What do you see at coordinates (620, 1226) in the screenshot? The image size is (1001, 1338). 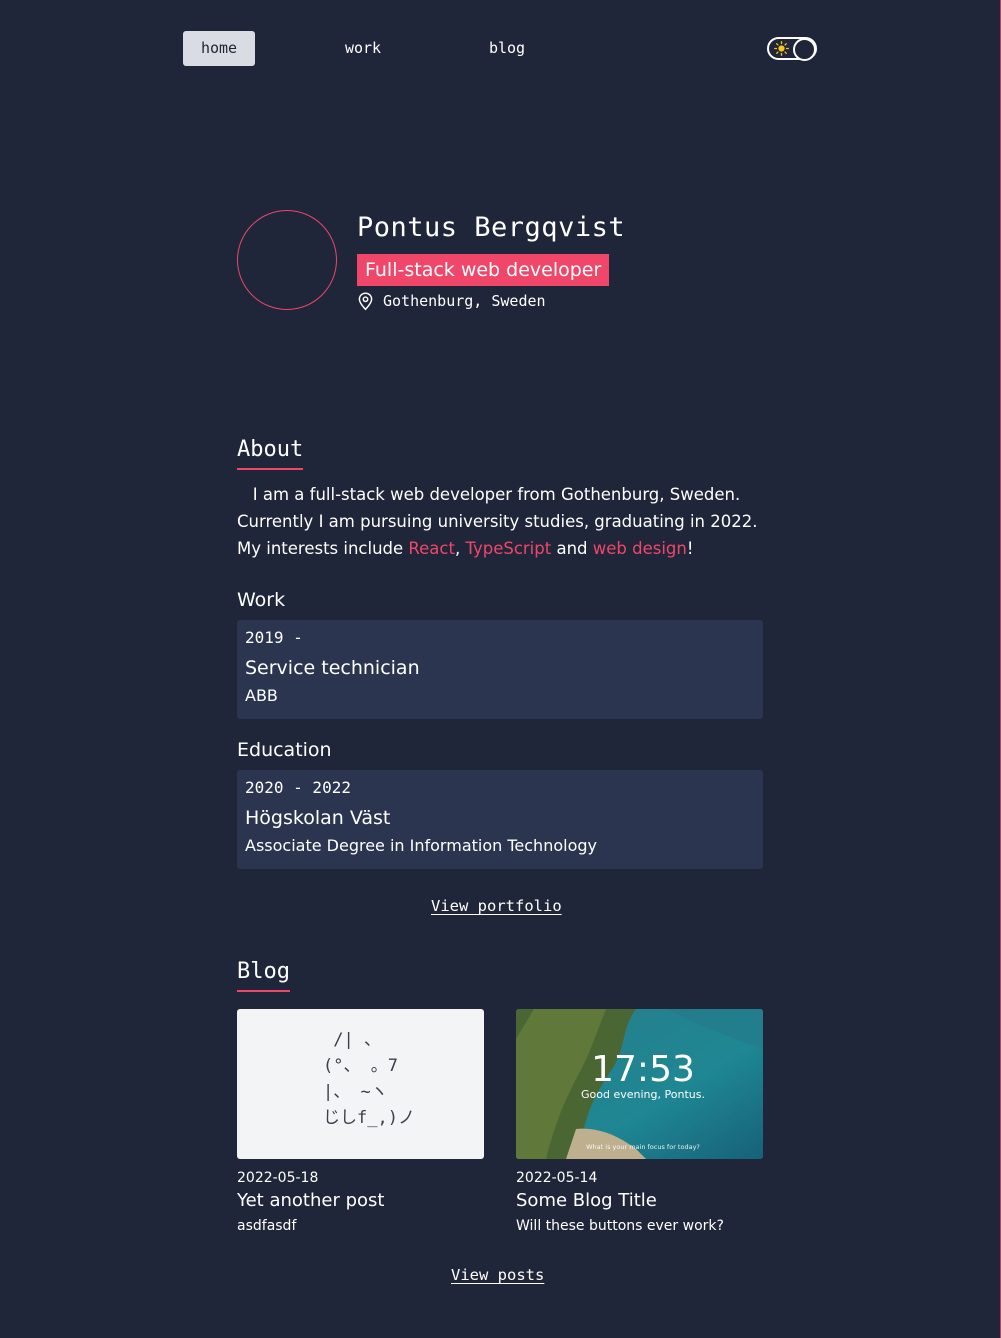 I see `post-description: Will these buttons ever work?` at bounding box center [620, 1226].